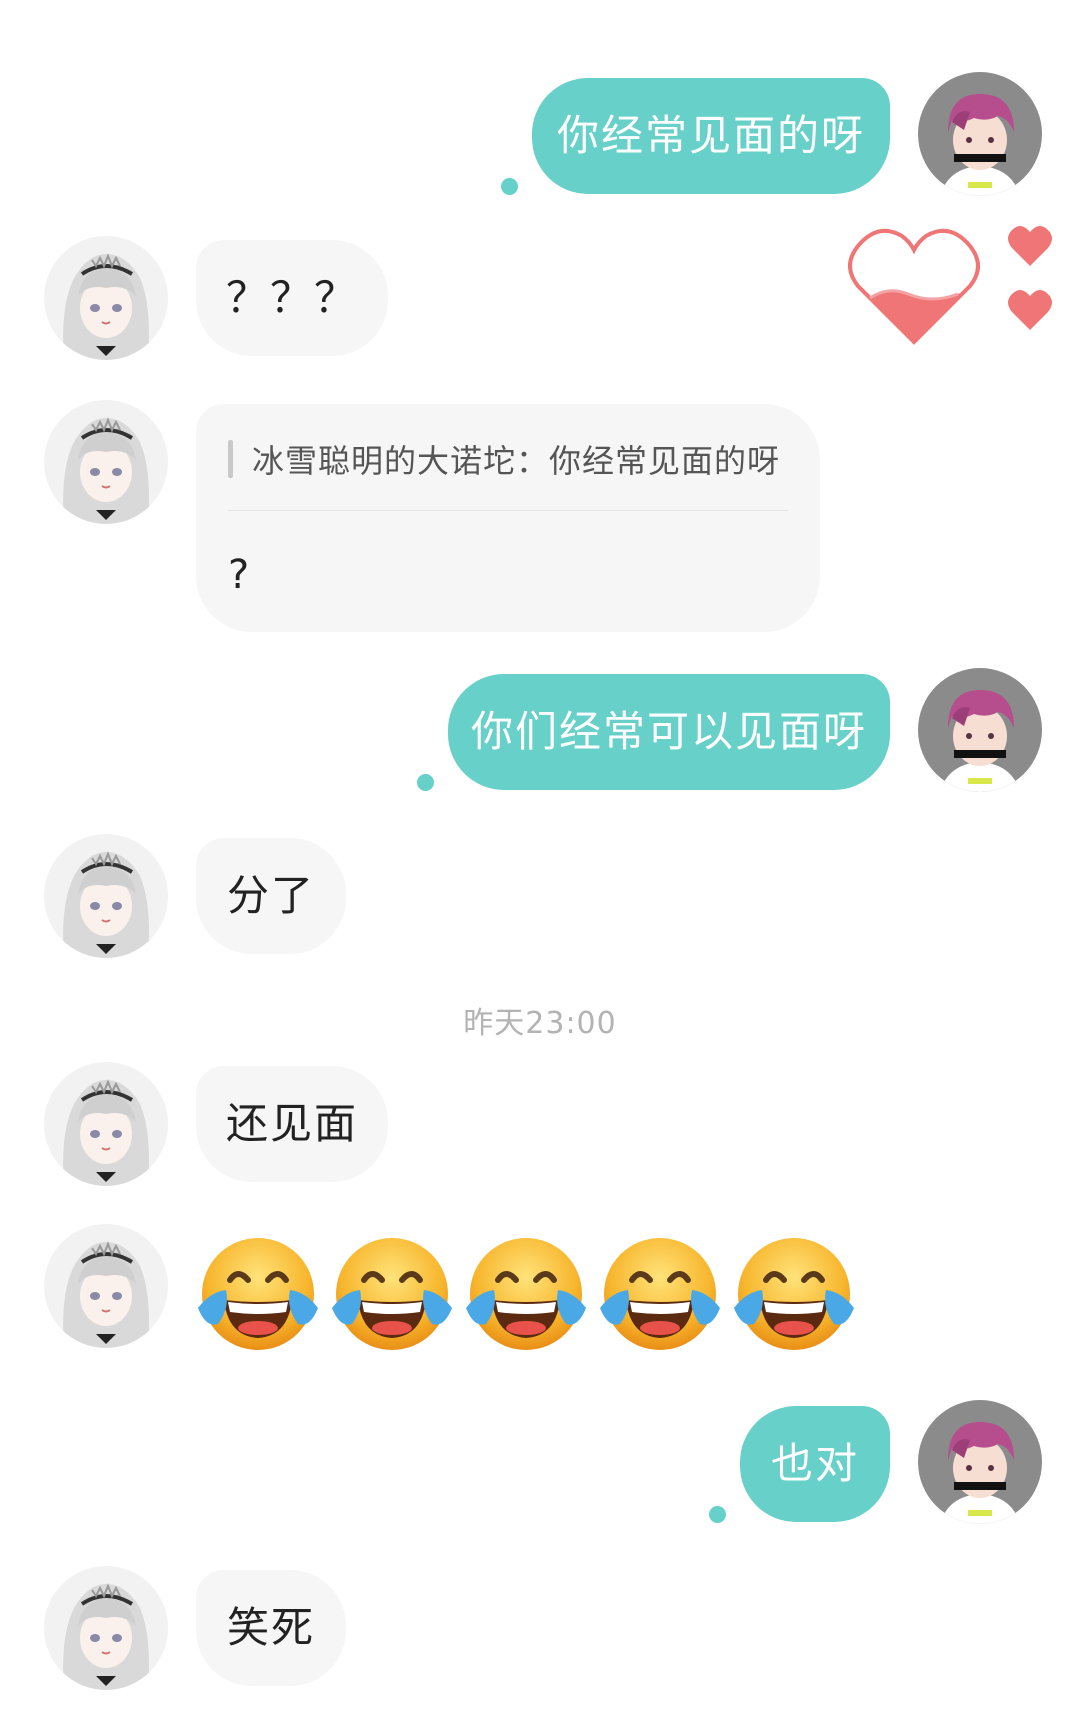 The height and width of the screenshot is (1731, 1080). Describe the element at coordinates (271, 1628) in the screenshot. I see `message-bubble-received: 笑死` at that location.